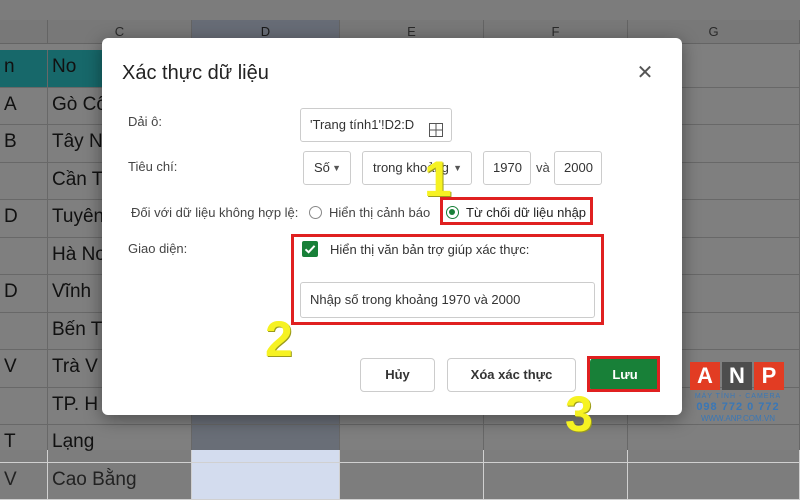 The height and width of the screenshot is (500, 800). I want to click on close-icon: ✕, so click(645, 73).